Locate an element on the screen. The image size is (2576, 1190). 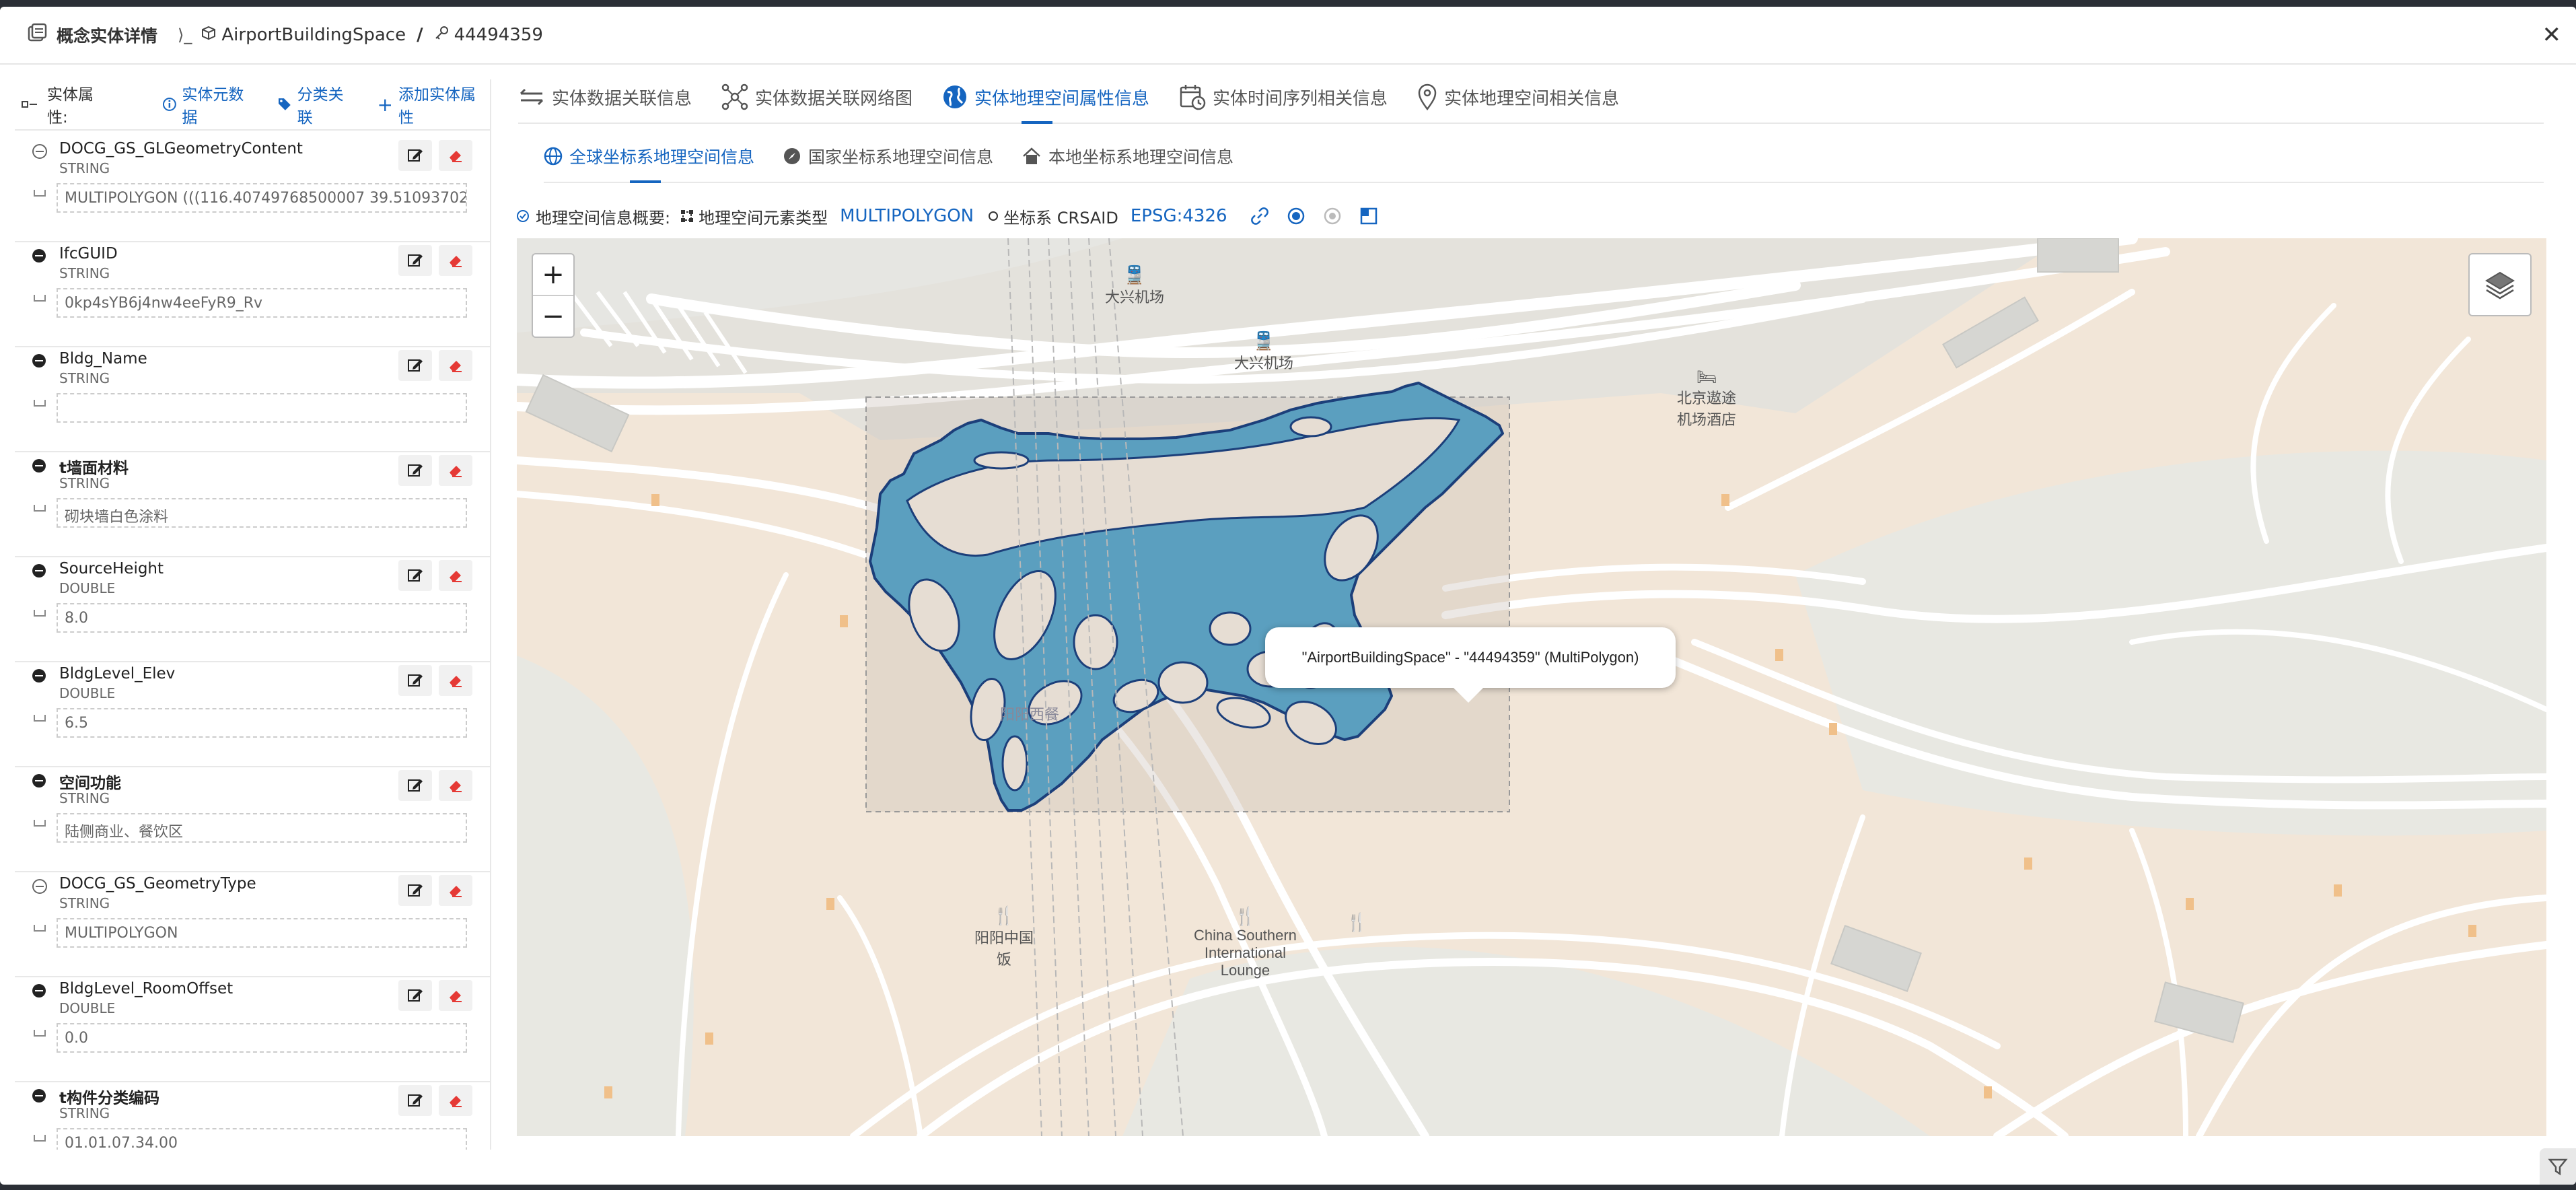
zoom-in-button: + is located at coordinates (553, 275).